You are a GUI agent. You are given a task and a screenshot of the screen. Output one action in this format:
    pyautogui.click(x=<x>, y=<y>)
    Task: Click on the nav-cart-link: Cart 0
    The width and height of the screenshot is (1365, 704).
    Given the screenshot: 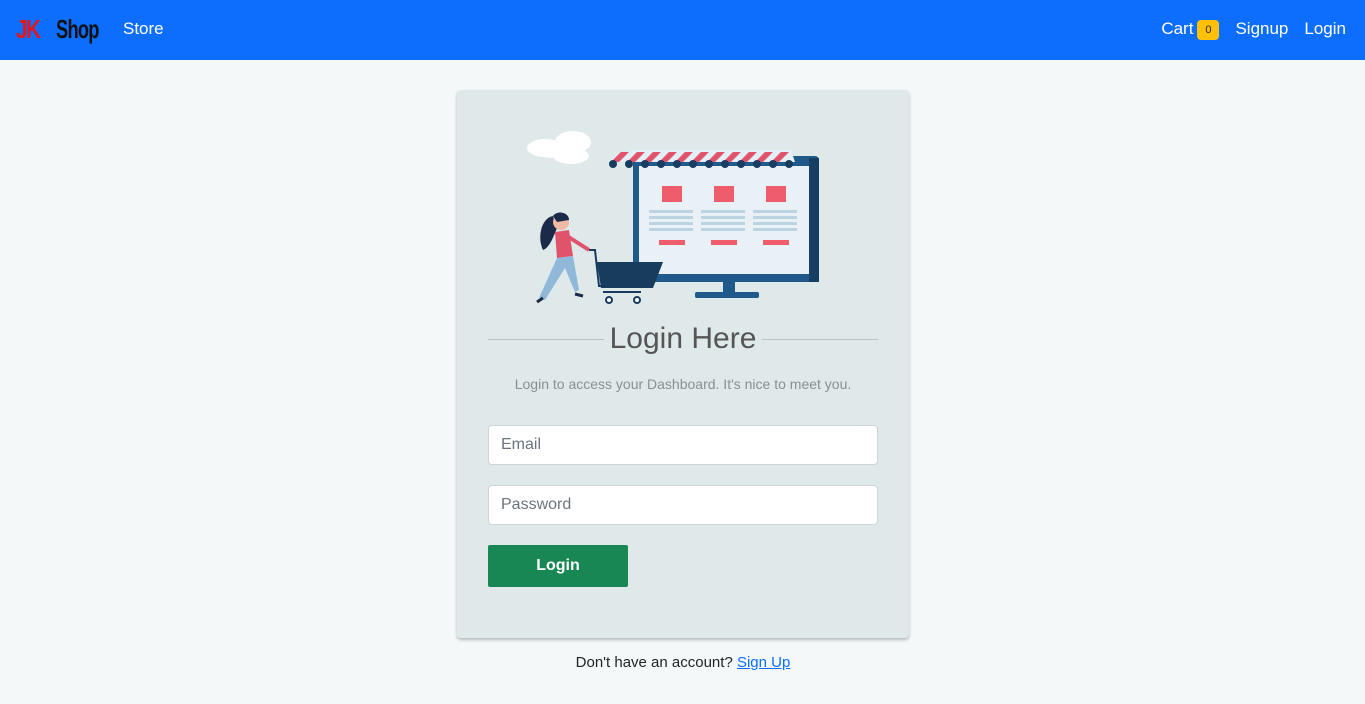 What is the action you would take?
    pyautogui.click(x=1190, y=29)
    